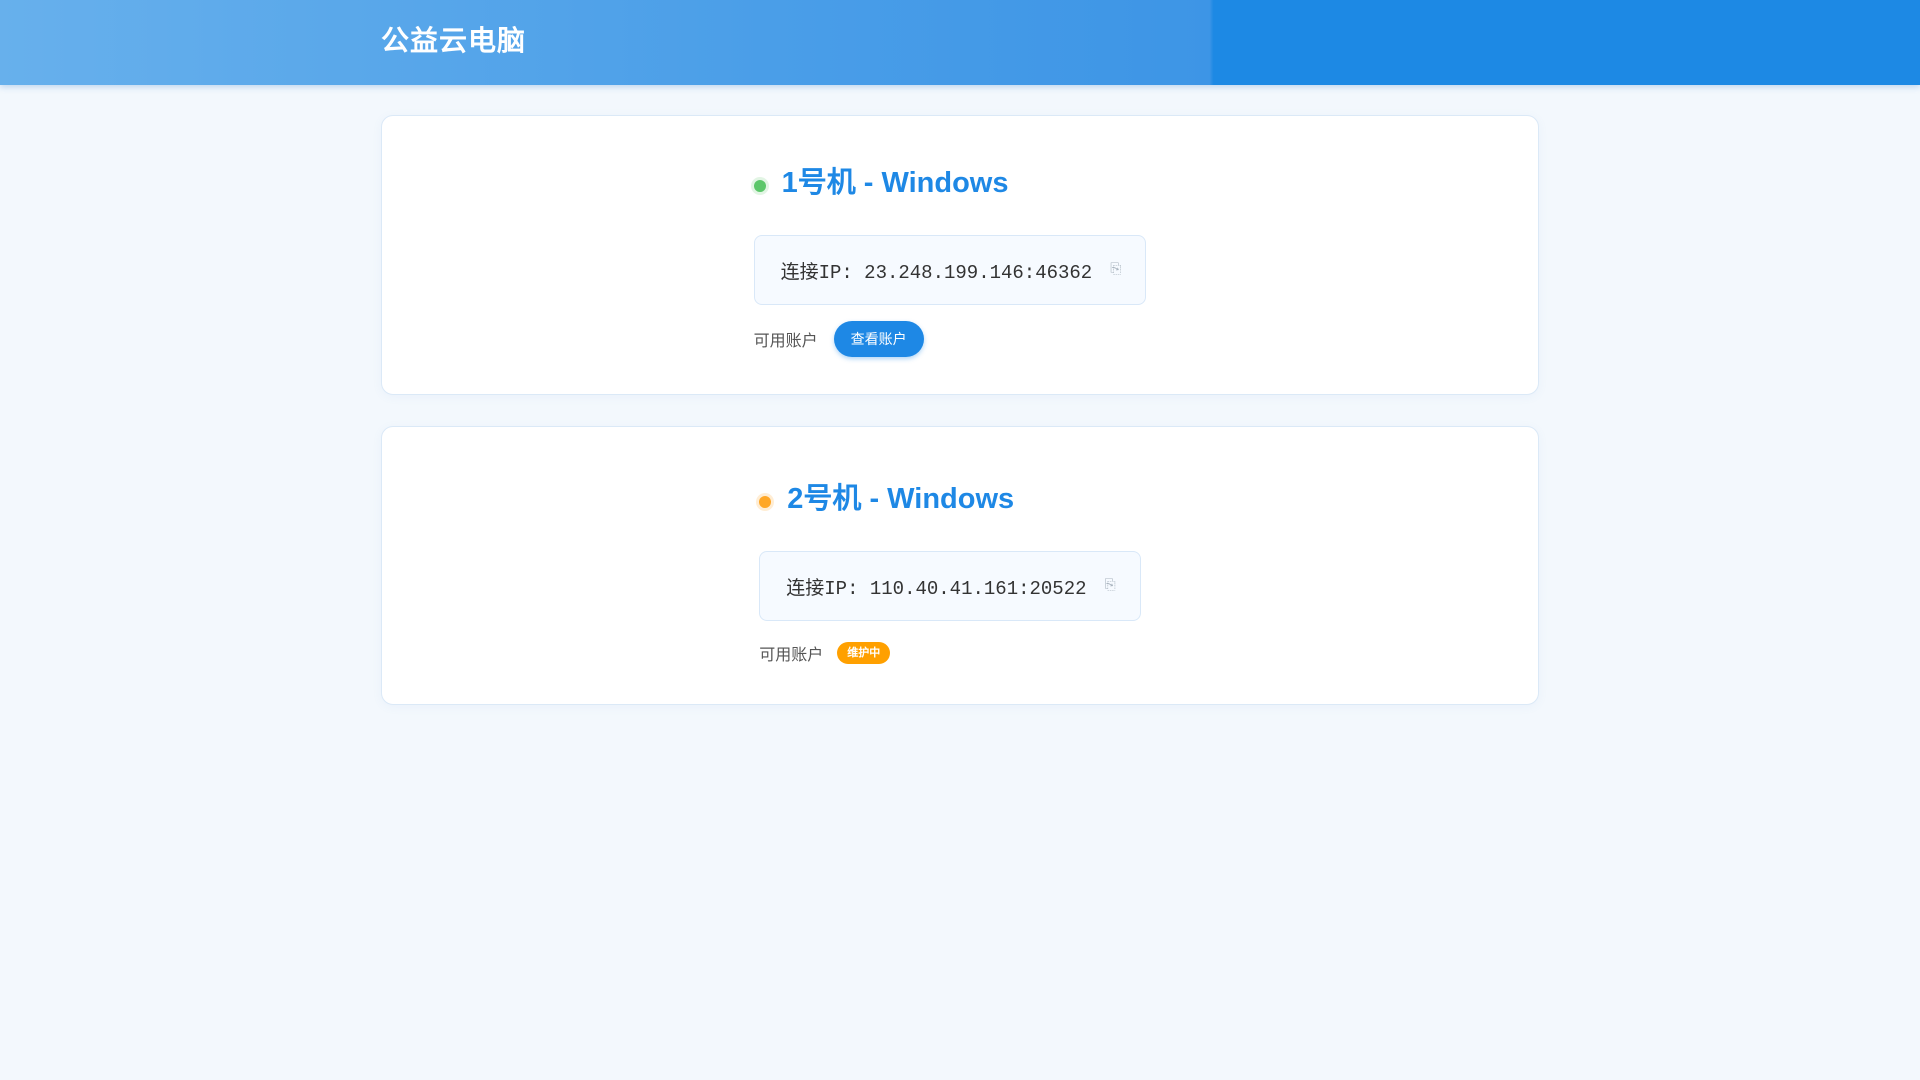 The image size is (1920, 1080). Describe the element at coordinates (759, 186) in the screenshot. I see `status-online-icon` at that location.